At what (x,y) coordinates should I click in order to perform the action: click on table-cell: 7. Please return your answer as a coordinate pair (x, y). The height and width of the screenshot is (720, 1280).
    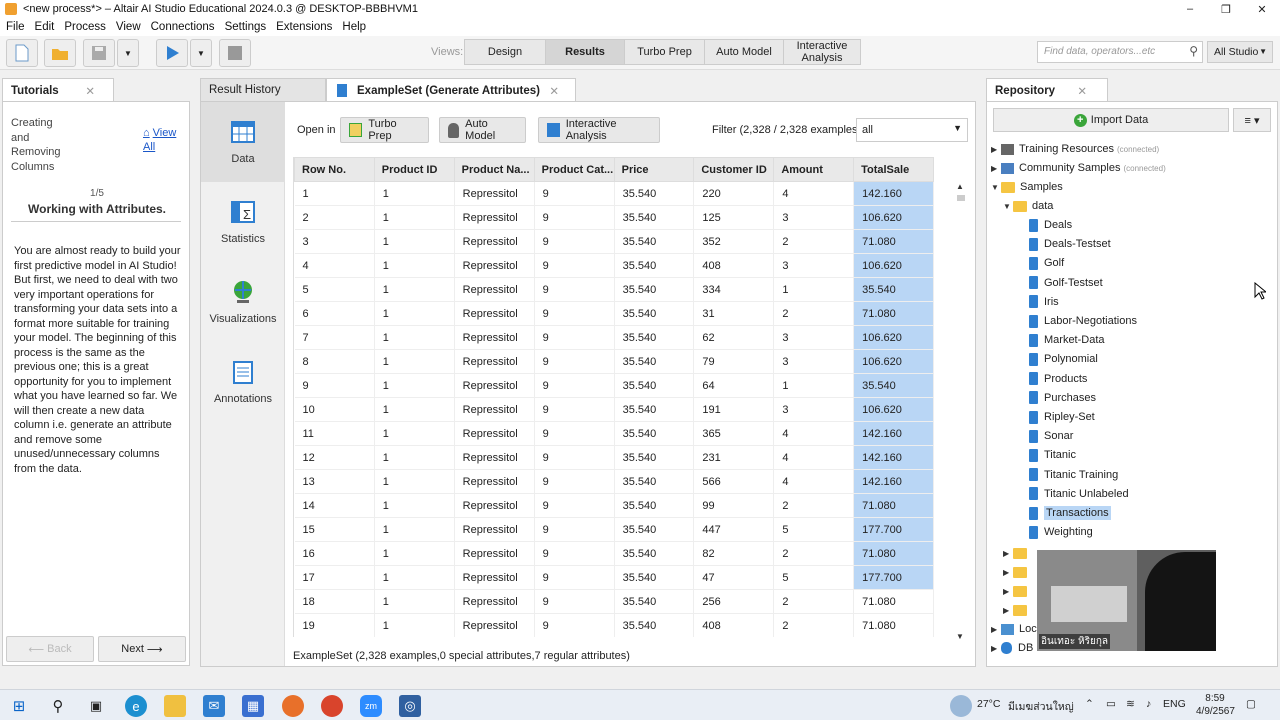
    Looking at the image, I should click on (334, 337).